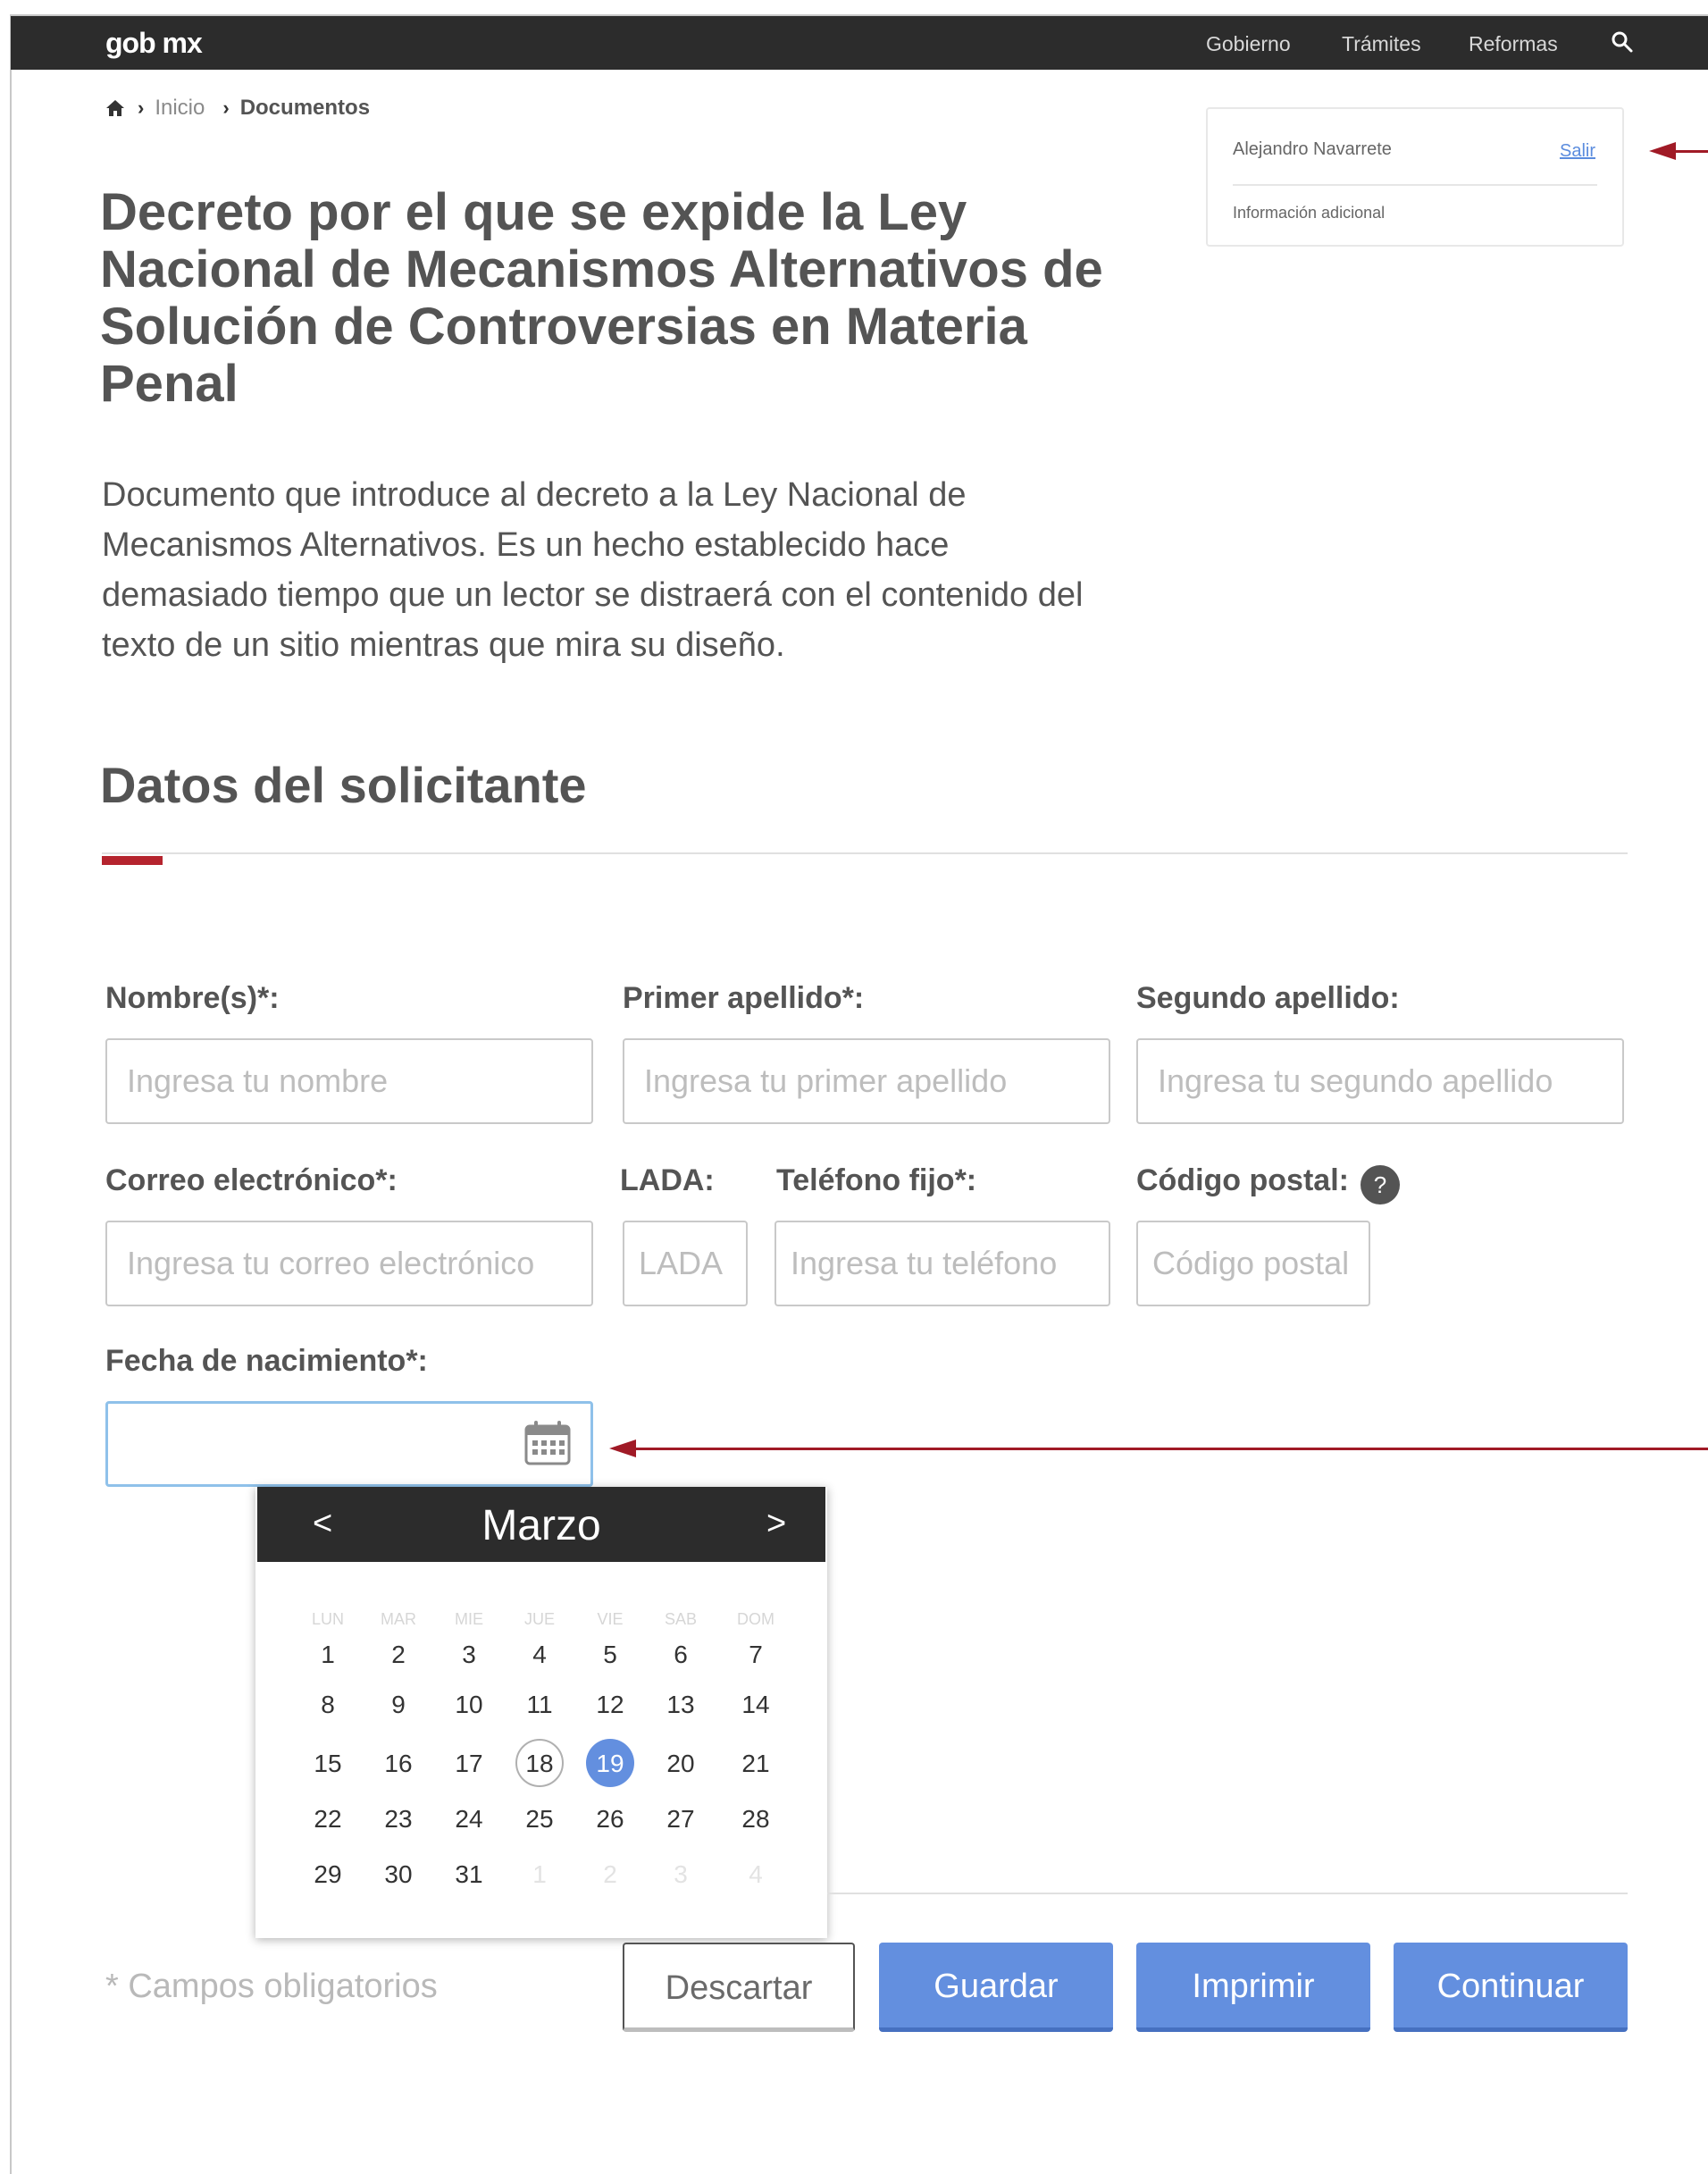  I want to click on email-field, so click(349, 1264).